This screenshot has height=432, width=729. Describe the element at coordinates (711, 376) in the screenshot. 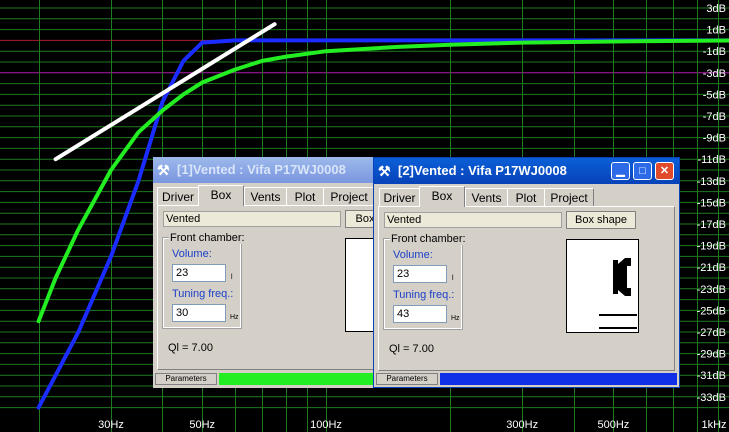

I see `y-tick-label: -31dB` at that location.